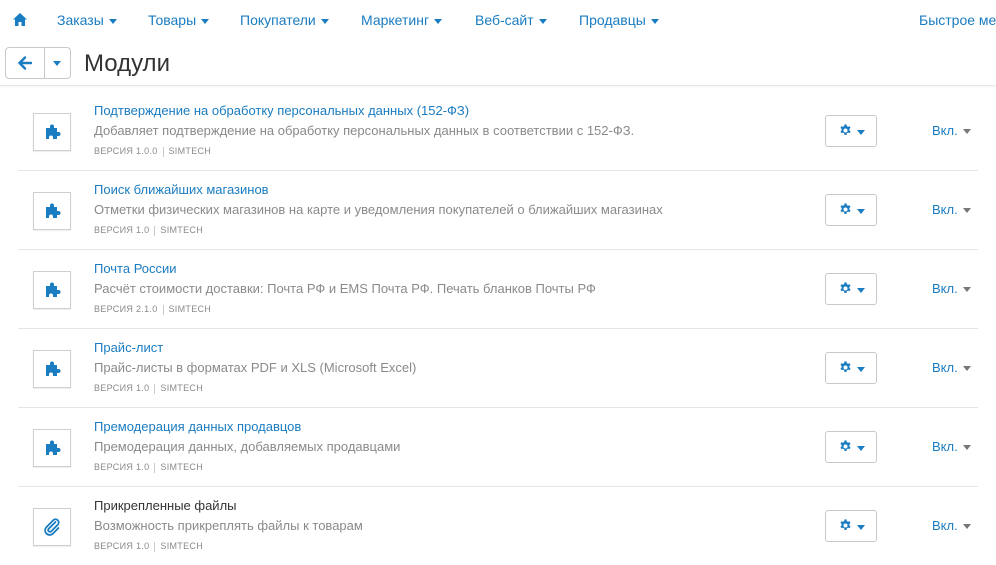  I want to click on nav-products-label: Товары, so click(172, 20).